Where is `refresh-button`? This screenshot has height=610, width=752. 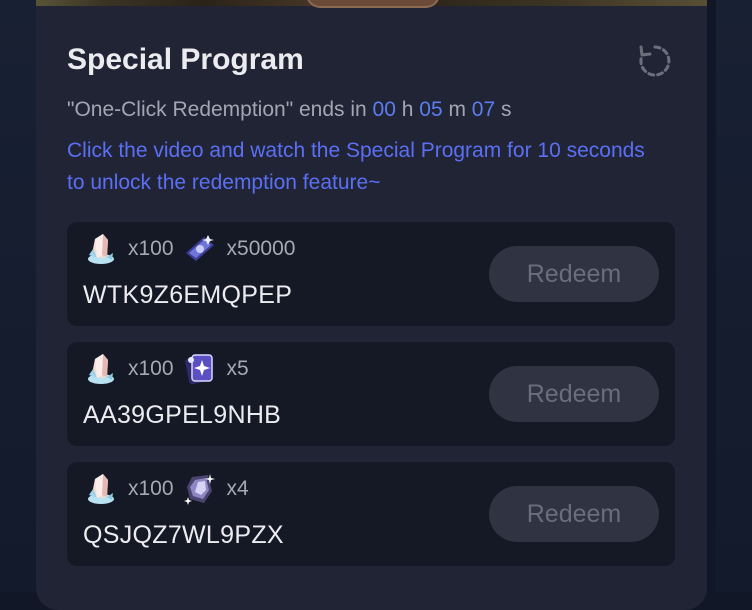
refresh-button is located at coordinates (655, 61).